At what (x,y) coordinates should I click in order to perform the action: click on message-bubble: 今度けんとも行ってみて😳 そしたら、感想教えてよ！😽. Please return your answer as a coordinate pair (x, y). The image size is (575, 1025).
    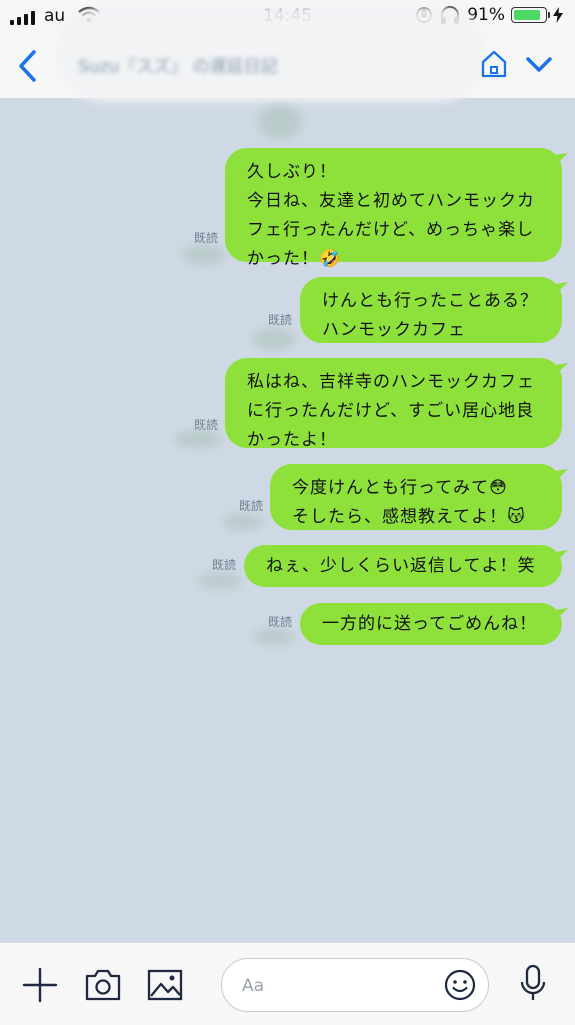
    Looking at the image, I should click on (416, 497).